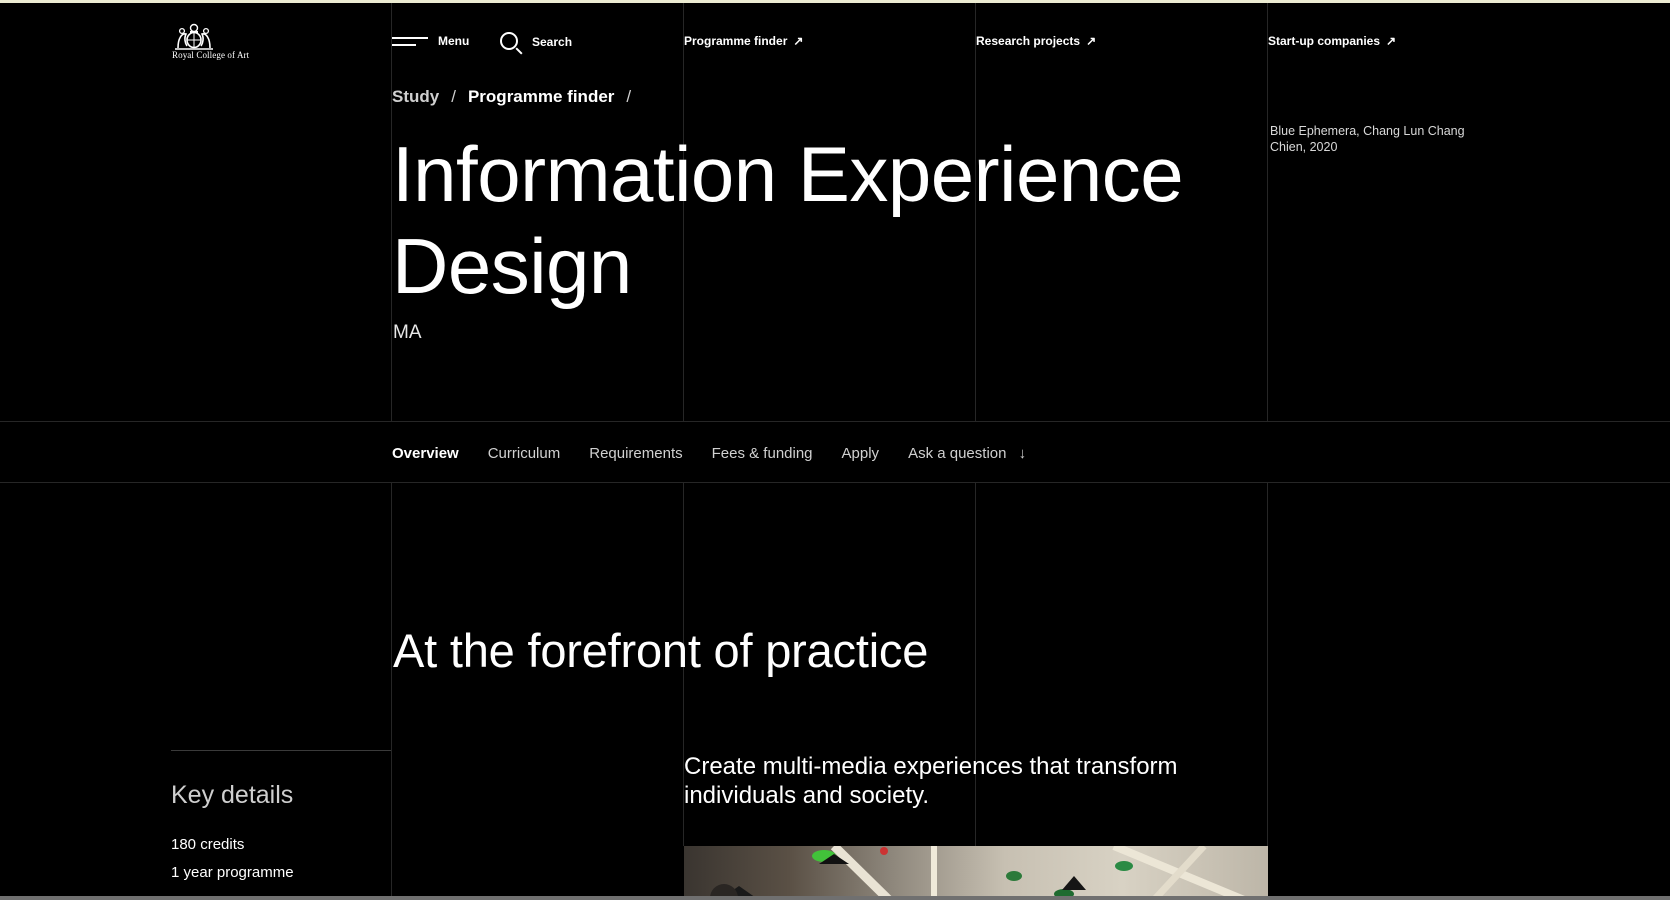 This screenshot has width=1670, height=900. I want to click on nav-link-label: Start-up companies, so click(1324, 41).